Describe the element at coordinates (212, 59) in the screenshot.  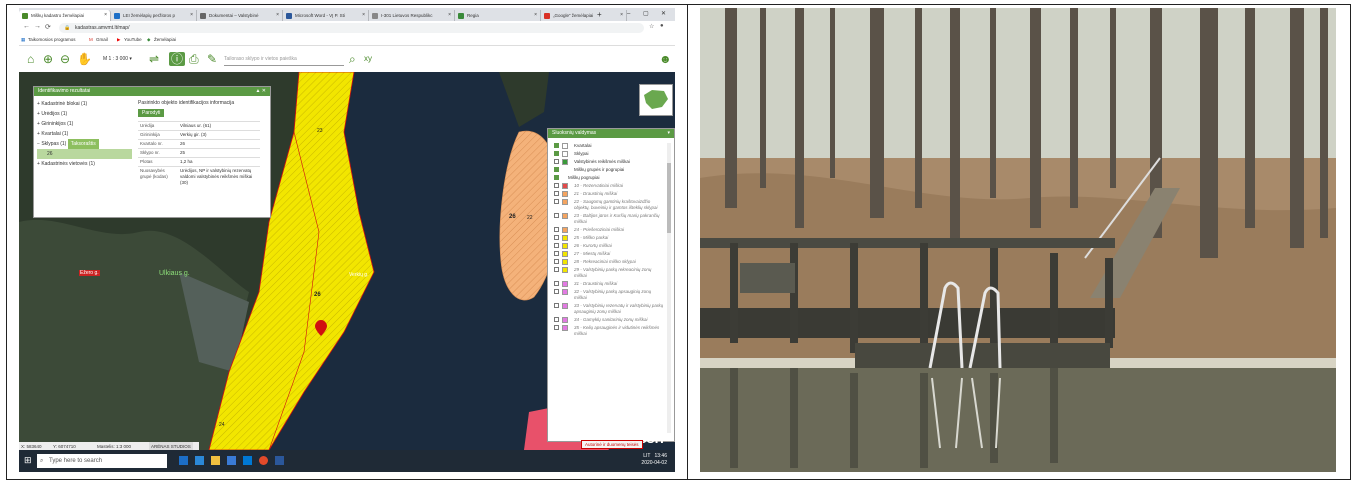
I see `draw-pencil-icon: ✎` at that location.